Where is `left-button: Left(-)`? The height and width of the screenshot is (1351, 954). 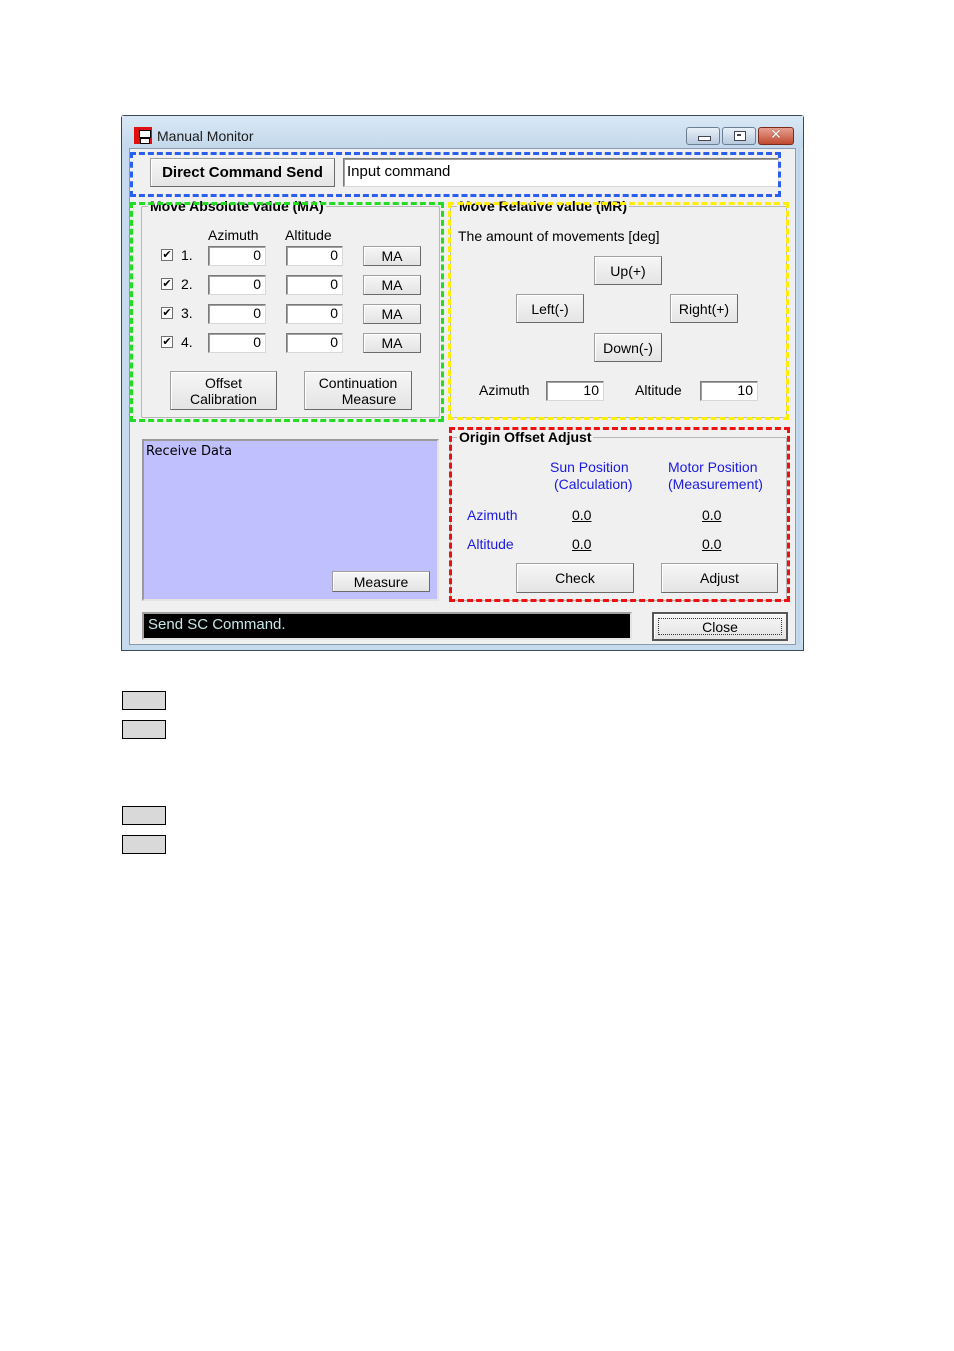 left-button: Left(-) is located at coordinates (550, 308).